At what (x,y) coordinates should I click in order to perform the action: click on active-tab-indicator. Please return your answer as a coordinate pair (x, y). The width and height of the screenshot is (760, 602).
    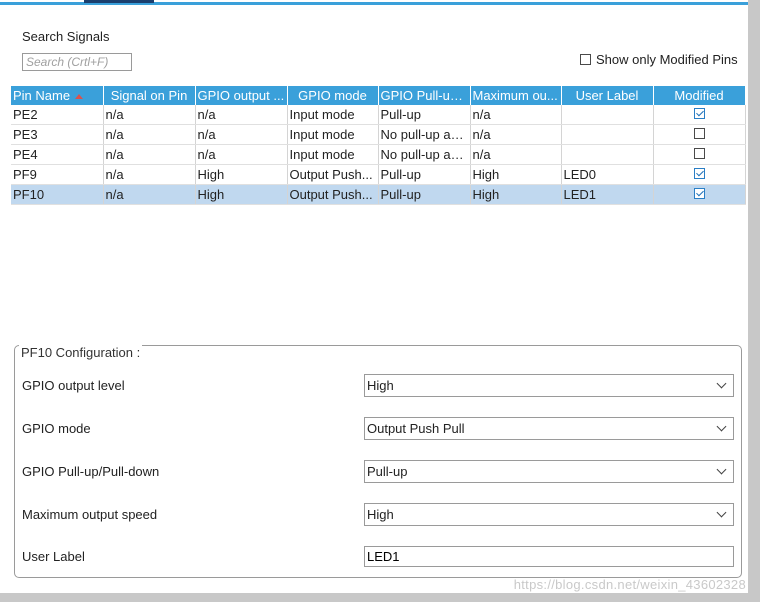
    Looking at the image, I should click on (119, 1).